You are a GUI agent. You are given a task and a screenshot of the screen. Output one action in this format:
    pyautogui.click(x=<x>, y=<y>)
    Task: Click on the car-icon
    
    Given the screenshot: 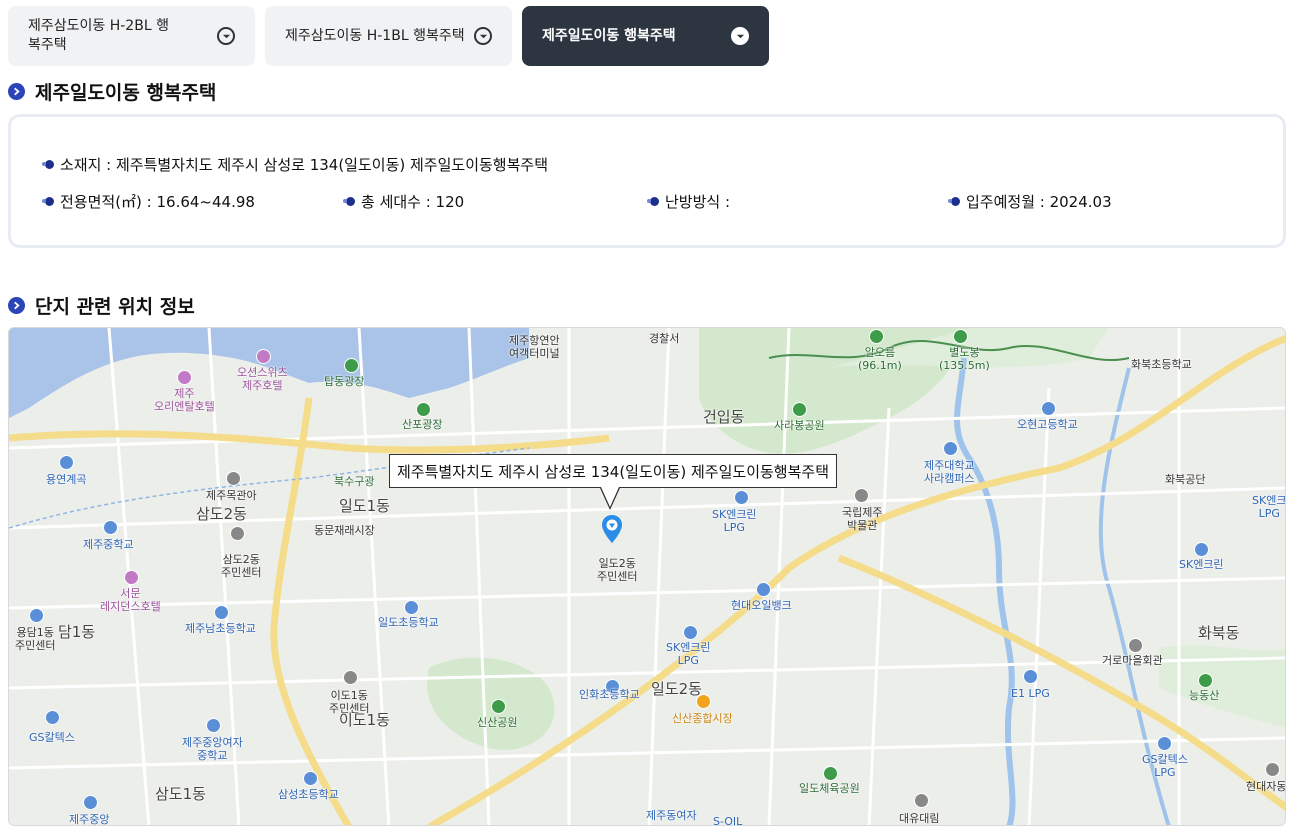 What is the action you would take?
    pyautogui.click(x=1272, y=769)
    